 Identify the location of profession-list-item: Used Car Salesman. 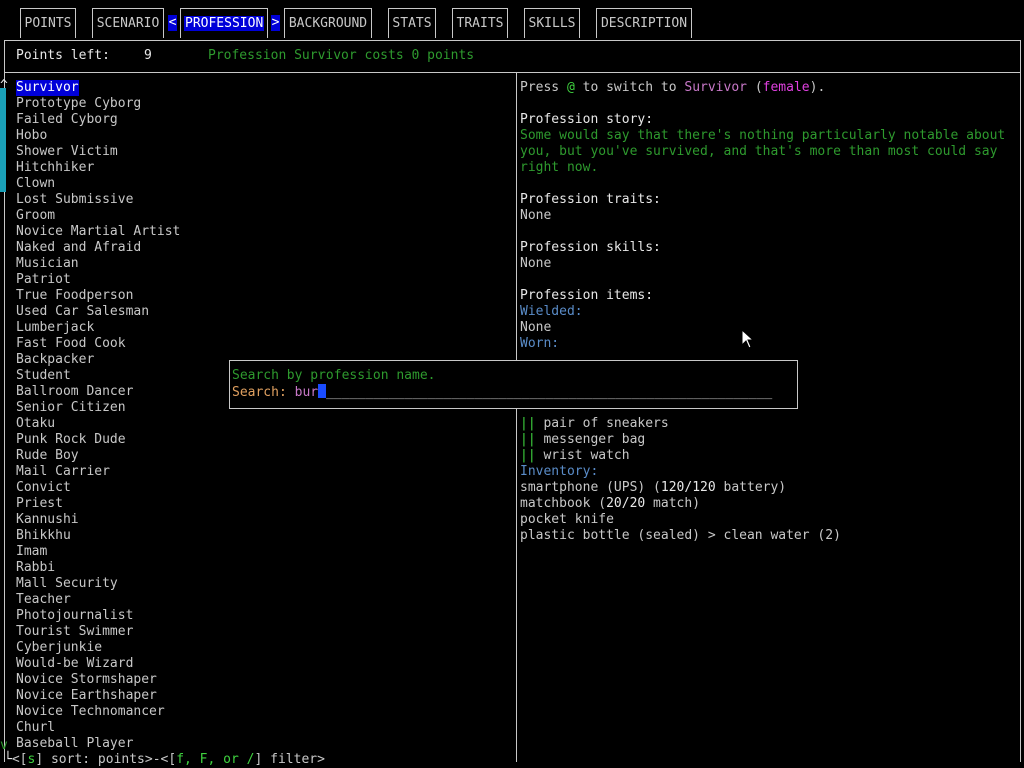
(82, 312).